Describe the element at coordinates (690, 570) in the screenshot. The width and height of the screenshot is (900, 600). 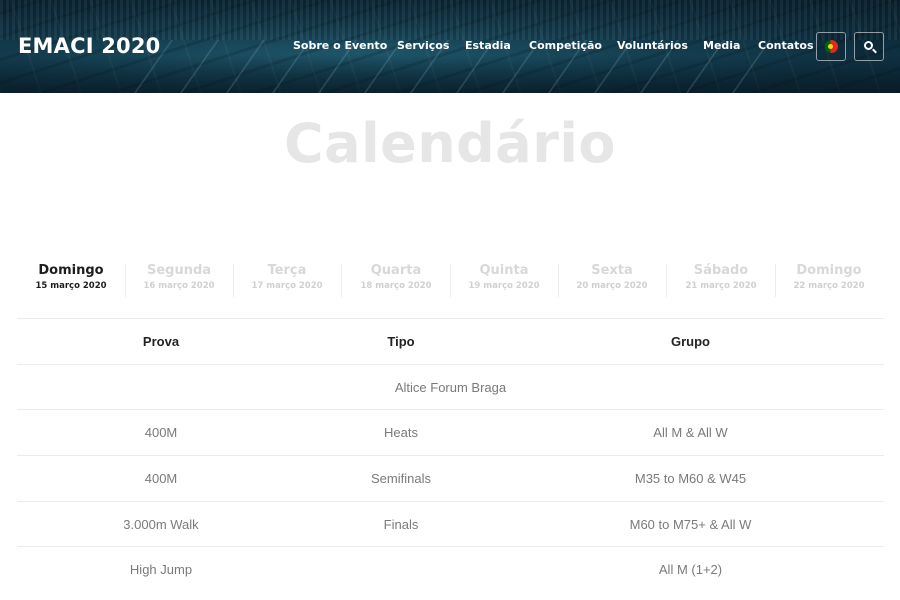
I see `cell-grupo: All M (1+2)` at that location.